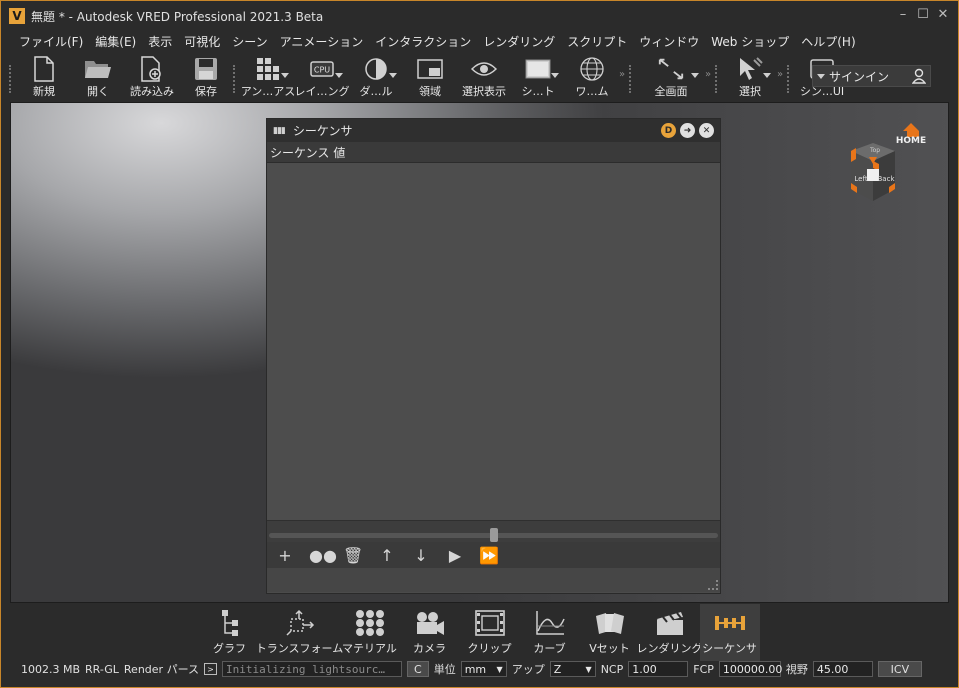 The width and height of the screenshot is (959, 688). What do you see at coordinates (572, 669) in the screenshot?
I see `up-axis-select: Z ▼` at bounding box center [572, 669].